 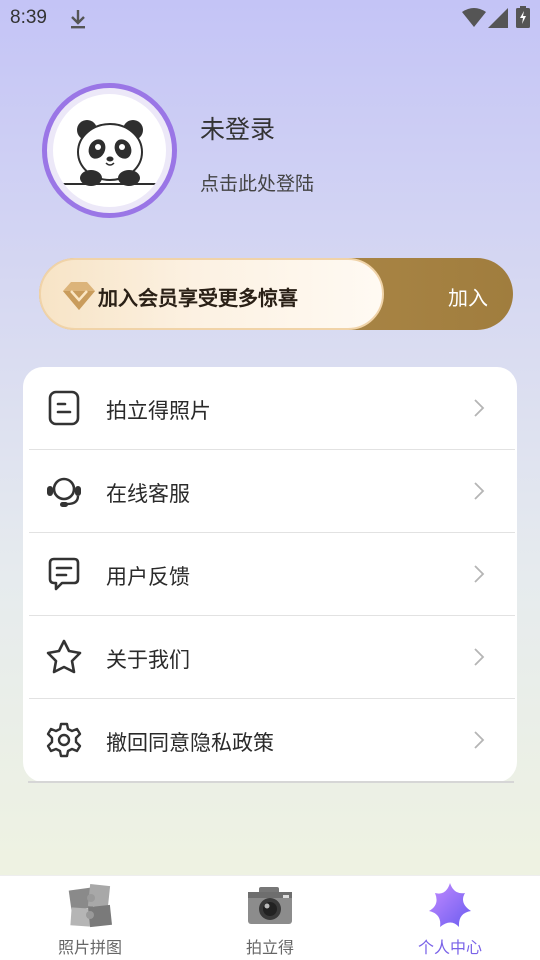 I want to click on avatar, so click(x=109, y=150).